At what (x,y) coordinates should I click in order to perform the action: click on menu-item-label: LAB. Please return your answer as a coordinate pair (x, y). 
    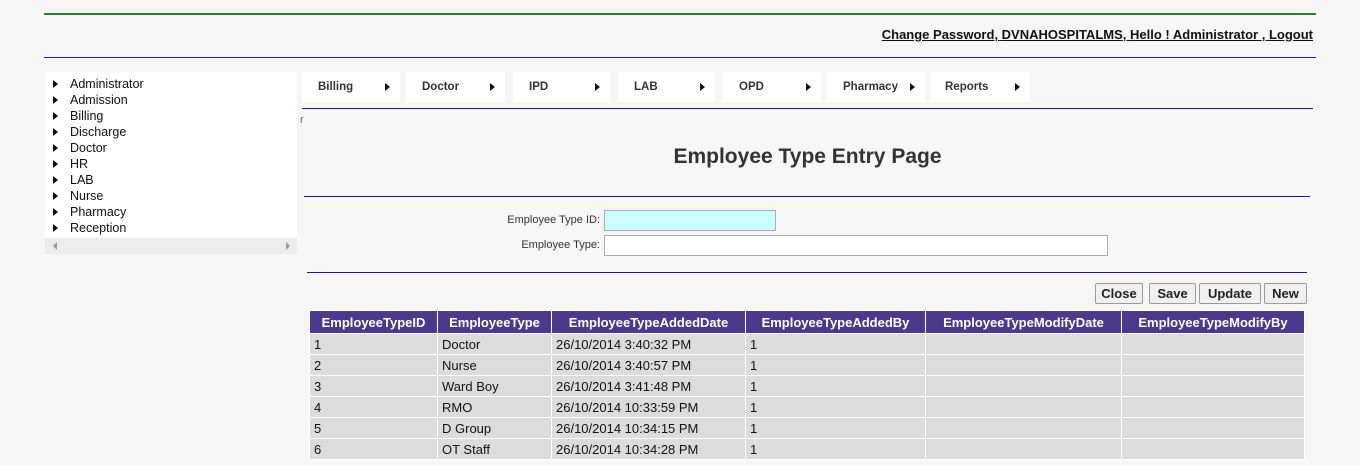
    Looking at the image, I should click on (646, 87).